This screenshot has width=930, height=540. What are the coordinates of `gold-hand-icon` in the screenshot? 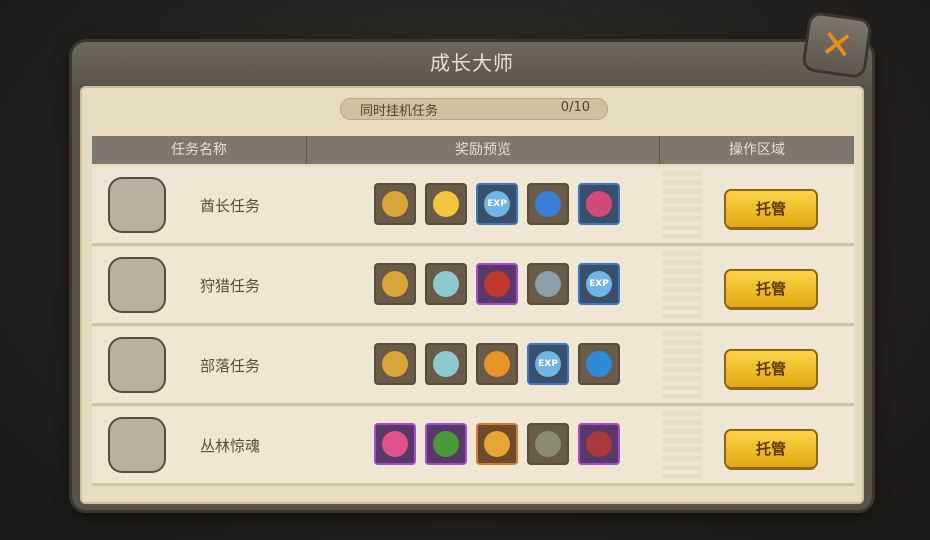 It's located at (446, 204).